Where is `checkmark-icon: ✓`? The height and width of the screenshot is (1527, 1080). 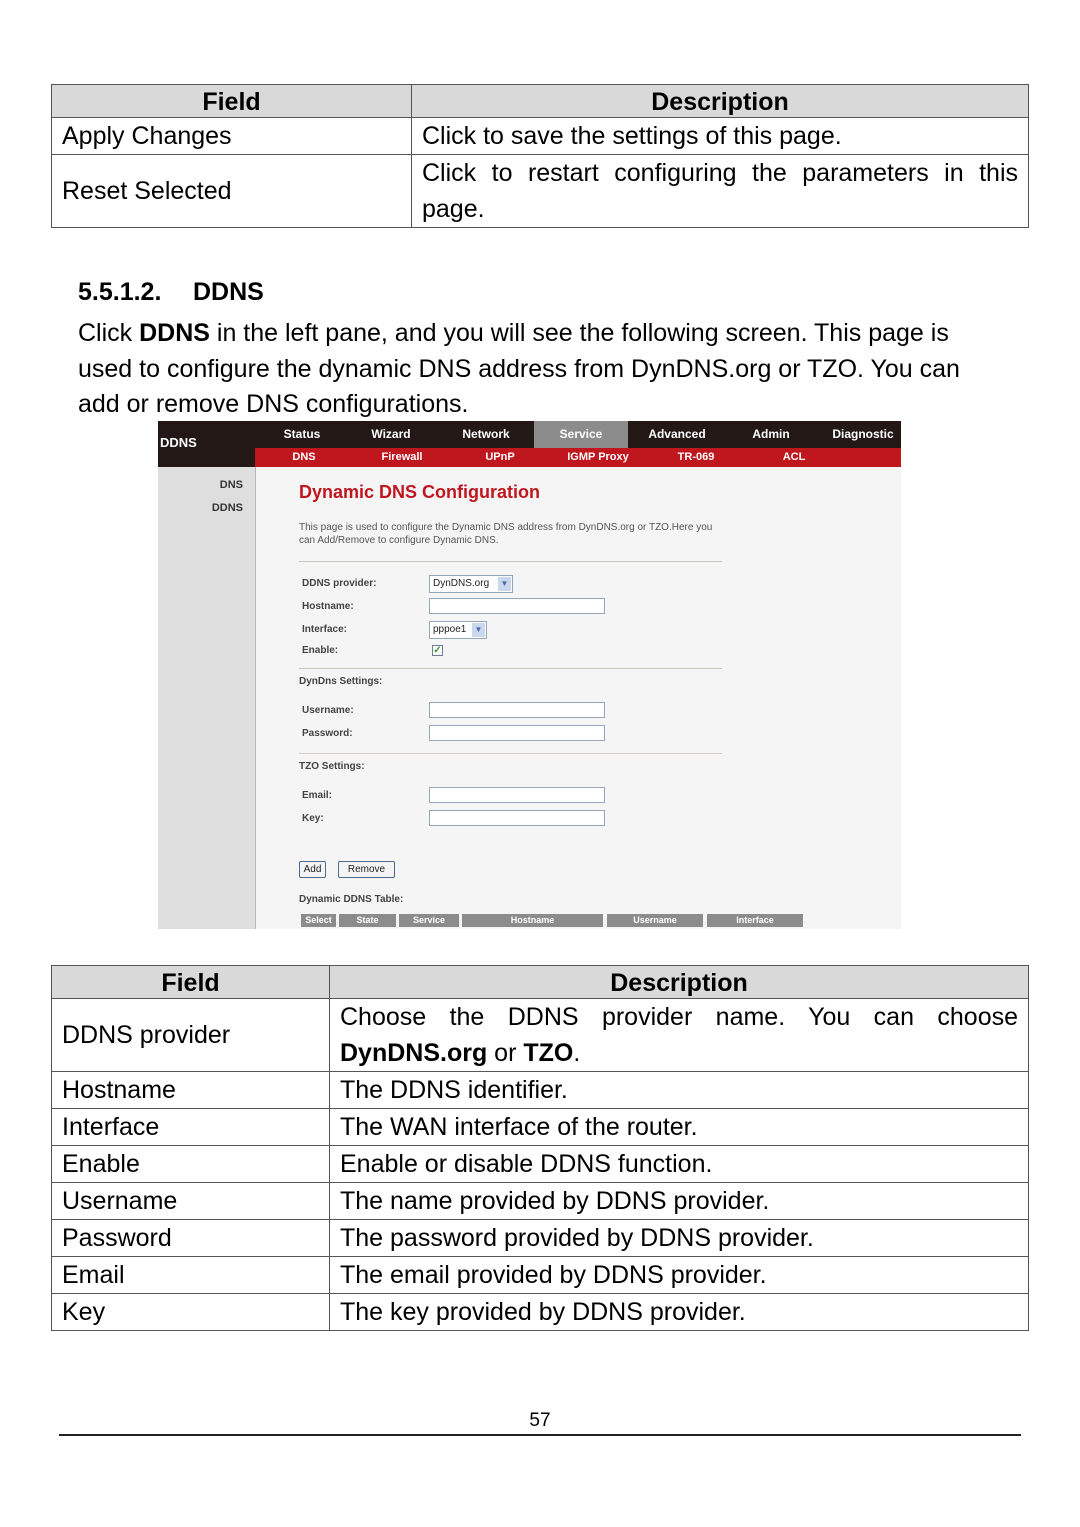 checkmark-icon: ✓ is located at coordinates (437, 650).